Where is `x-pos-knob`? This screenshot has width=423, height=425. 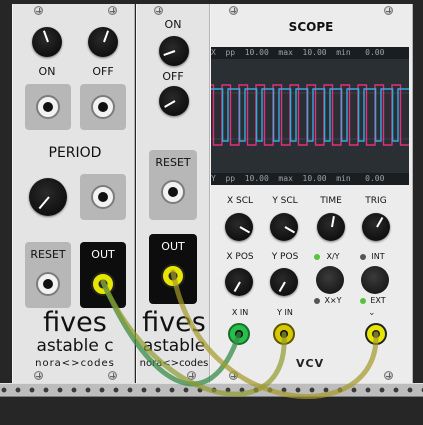
x-pos-knob is located at coordinates (239, 282).